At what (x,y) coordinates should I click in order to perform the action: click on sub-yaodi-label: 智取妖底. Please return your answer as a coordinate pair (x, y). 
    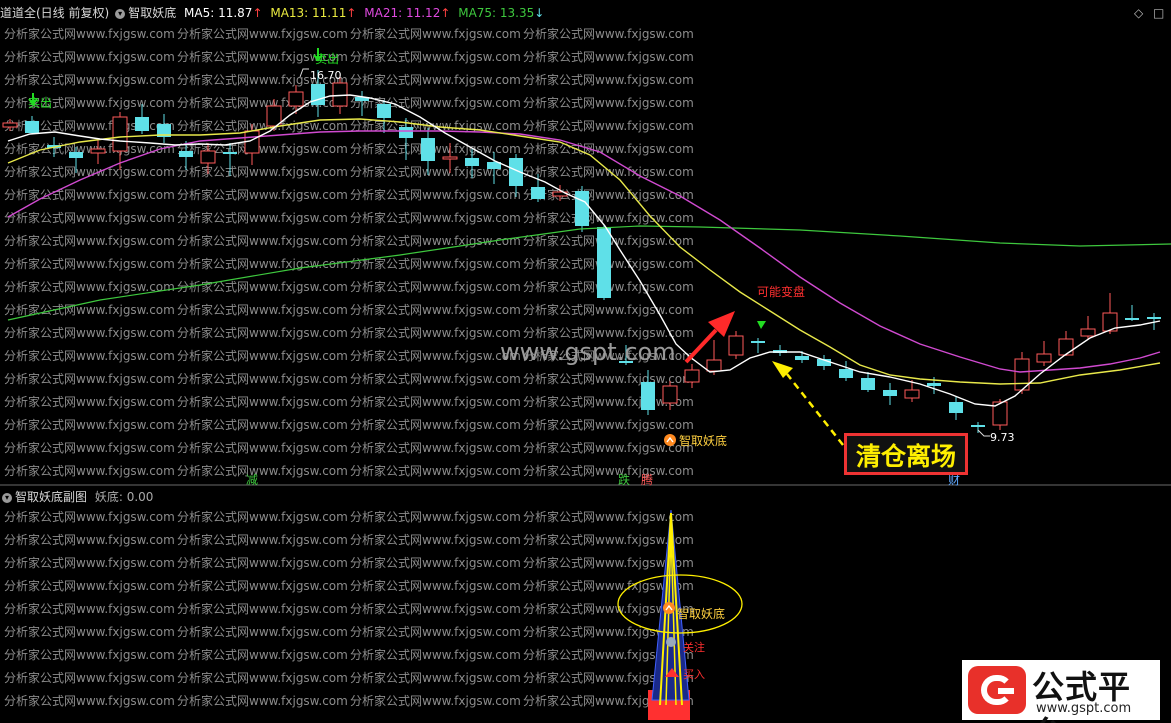
    Looking at the image, I should click on (701, 613).